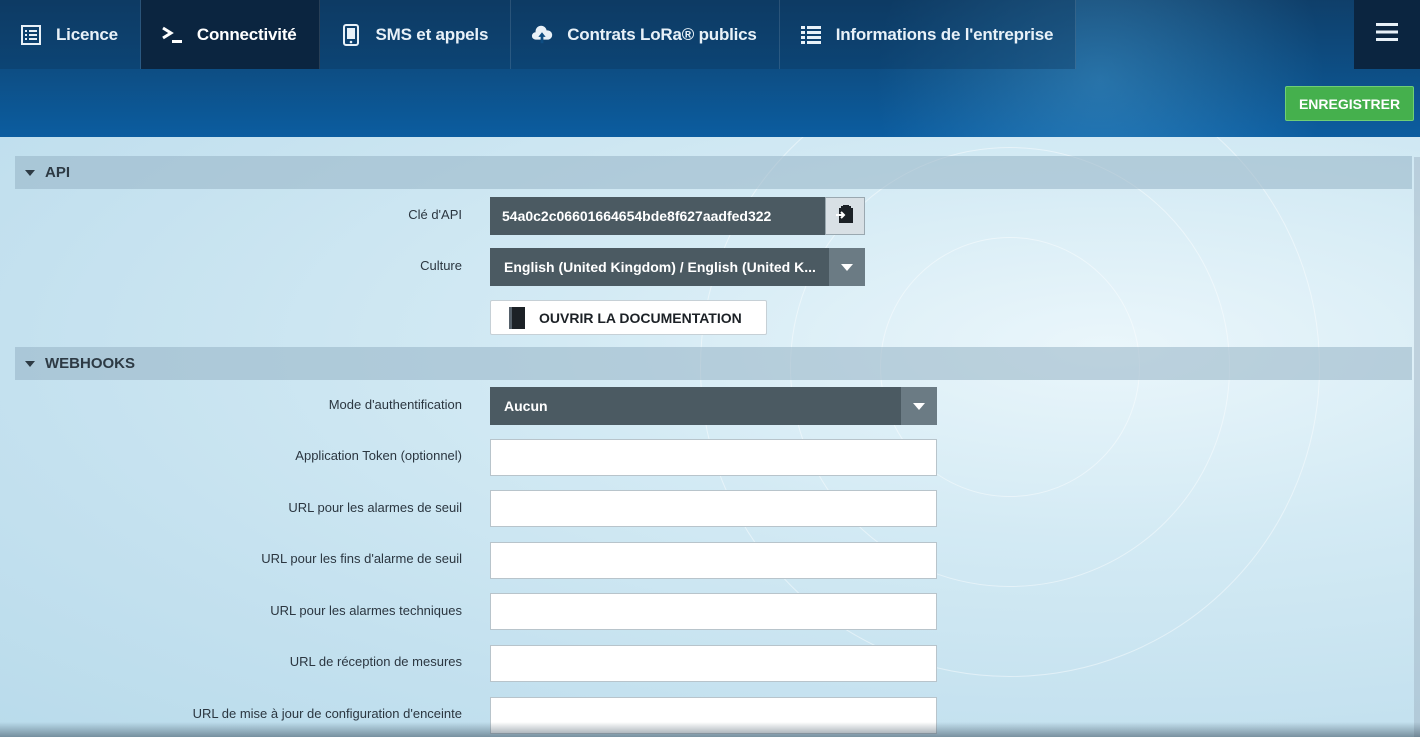 This screenshot has height=737, width=1420. Describe the element at coordinates (375, 661) in the screenshot. I see `measurement-url-label: URL de réception de mesures` at that location.